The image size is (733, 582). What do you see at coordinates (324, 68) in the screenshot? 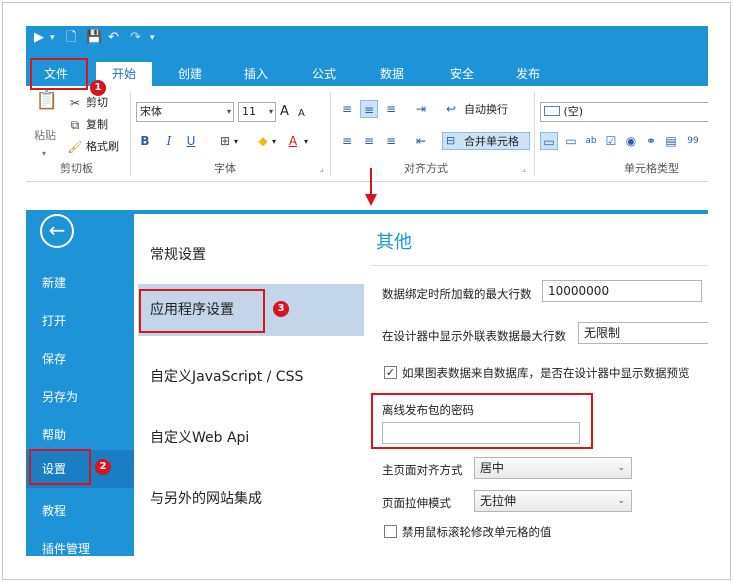
I see `tab-formula: 公式` at bounding box center [324, 68].